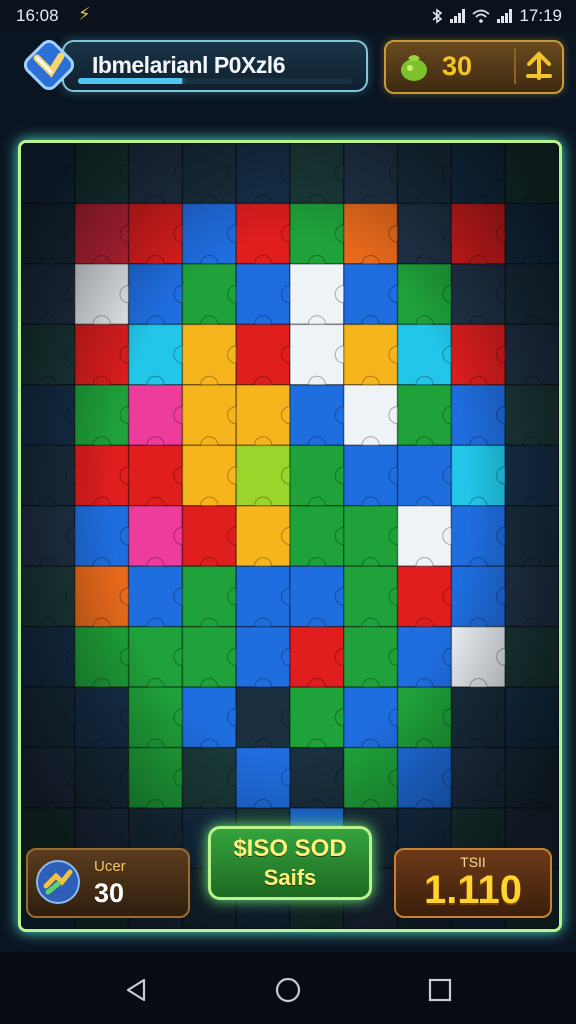 This screenshot has width=576, height=1024. What do you see at coordinates (414, 68) in the screenshot?
I see `money-bag-icon` at bounding box center [414, 68].